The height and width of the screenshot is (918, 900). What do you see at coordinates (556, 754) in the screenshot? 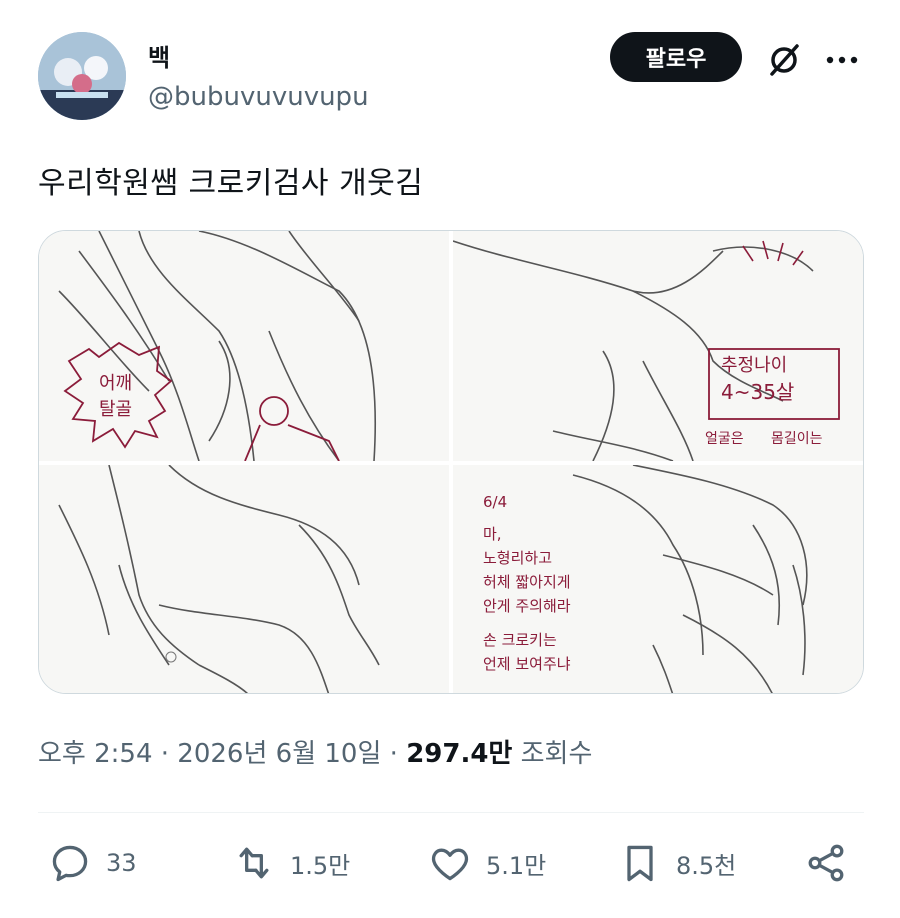
I see `views-label: 조회수` at bounding box center [556, 754].